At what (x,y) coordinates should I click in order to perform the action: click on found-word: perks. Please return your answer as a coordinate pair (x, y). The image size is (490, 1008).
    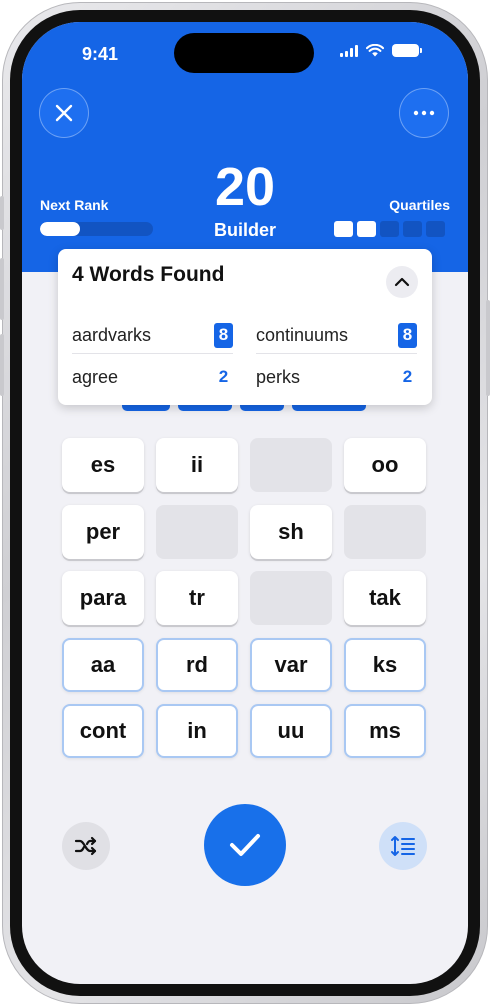
    Looking at the image, I should click on (278, 376).